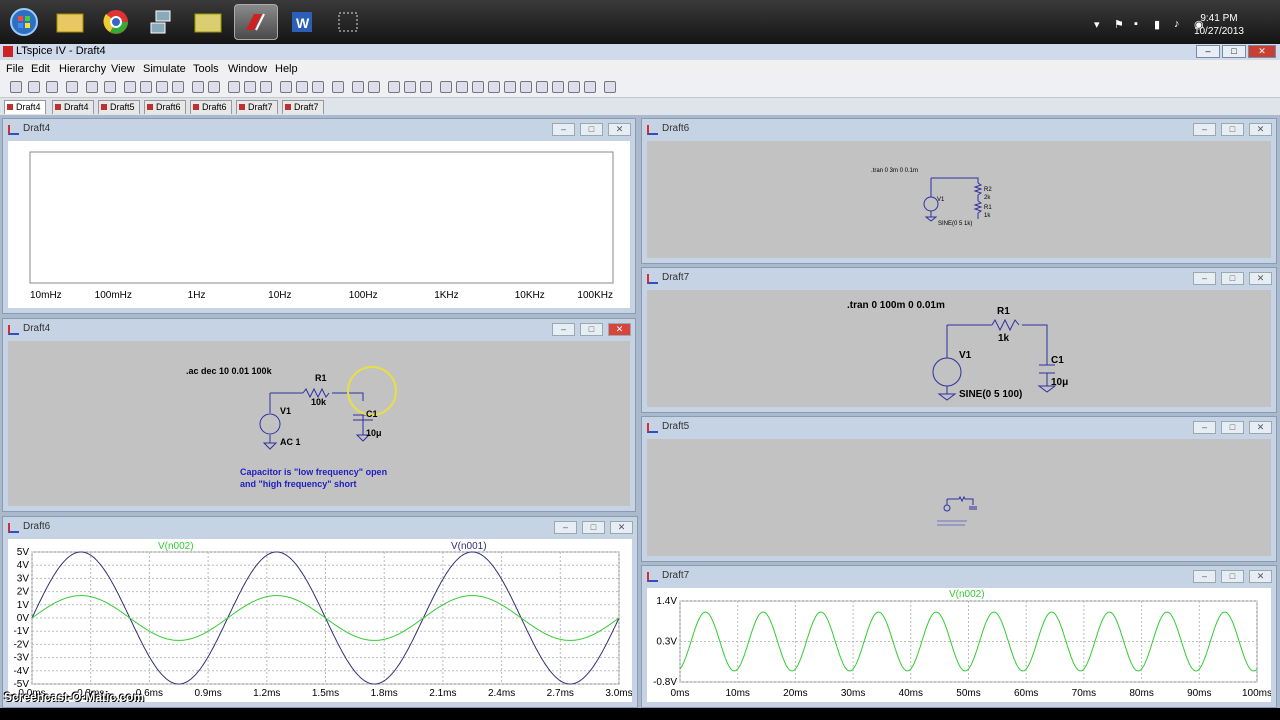  Describe the element at coordinates (286, 87) in the screenshot. I see `cut-icon` at that location.